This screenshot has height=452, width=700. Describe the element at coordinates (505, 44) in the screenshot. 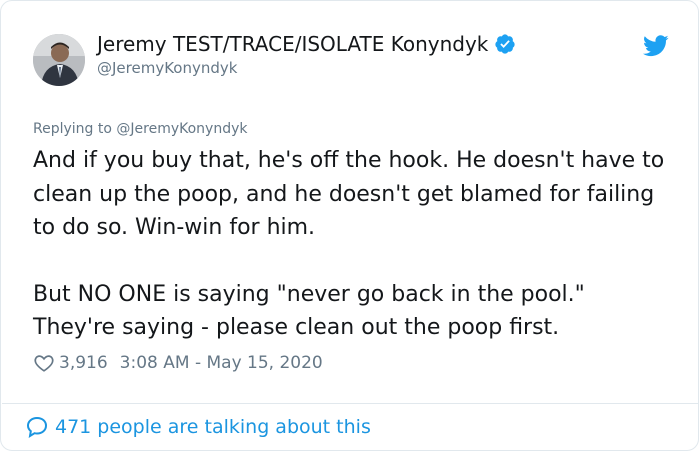

I see `verified-badge-icon` at that location.